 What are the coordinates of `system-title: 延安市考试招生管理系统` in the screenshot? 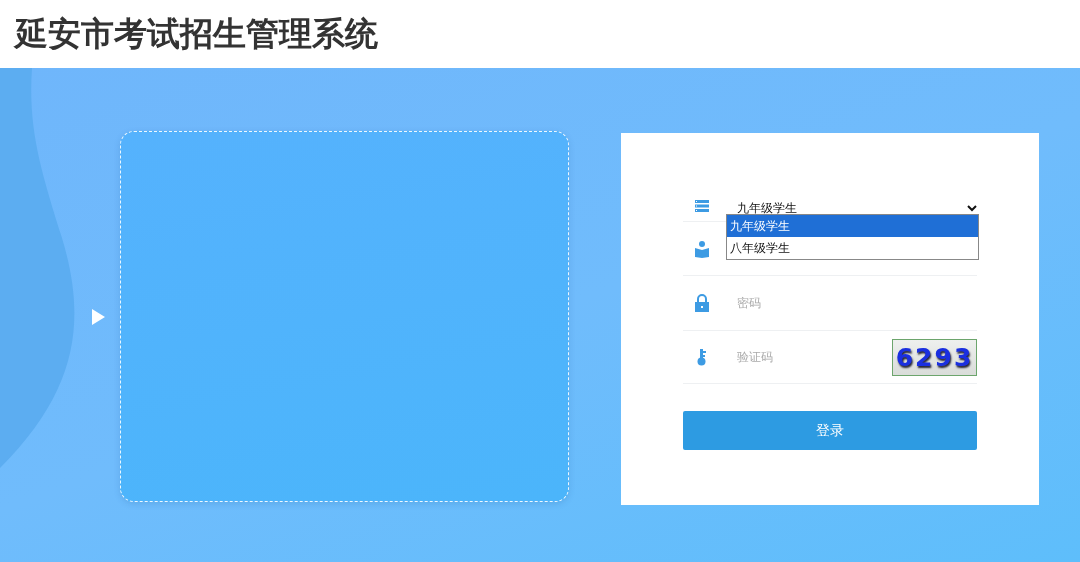 It's located at (196, 33).